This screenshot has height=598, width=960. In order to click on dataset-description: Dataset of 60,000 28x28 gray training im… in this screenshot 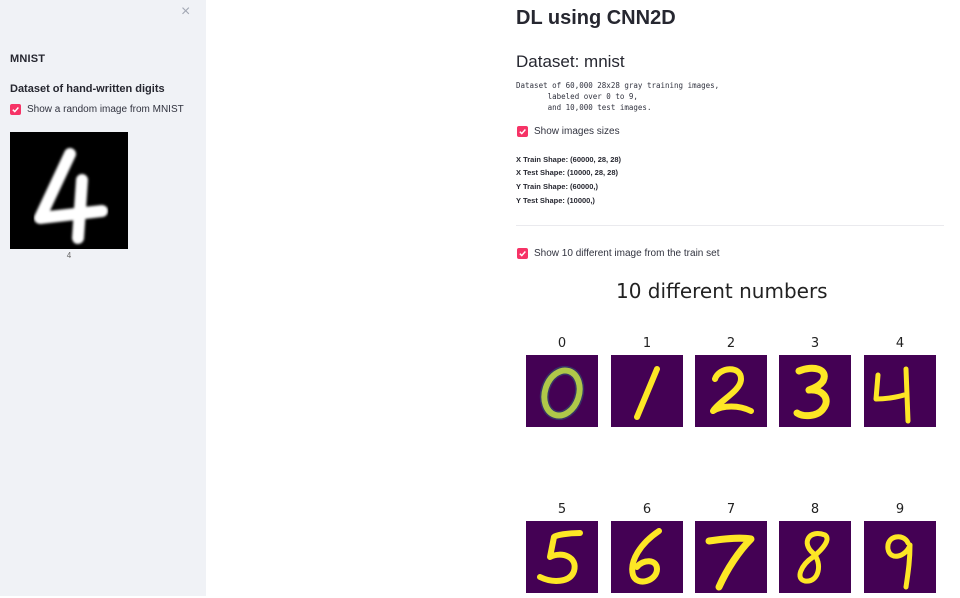, I will do `click(618, 96)`.